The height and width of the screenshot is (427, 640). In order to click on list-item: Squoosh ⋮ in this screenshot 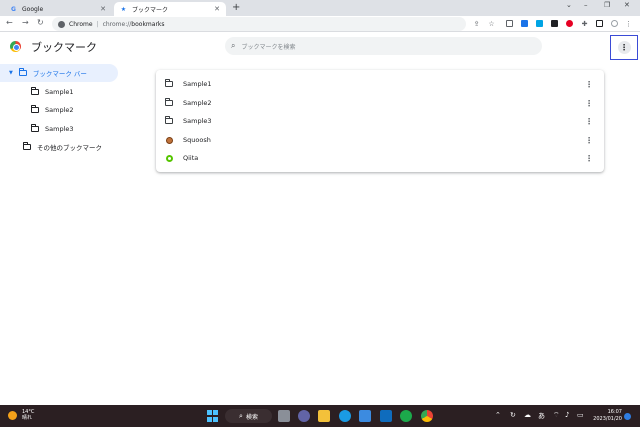, I will do `click(380, 140)`.